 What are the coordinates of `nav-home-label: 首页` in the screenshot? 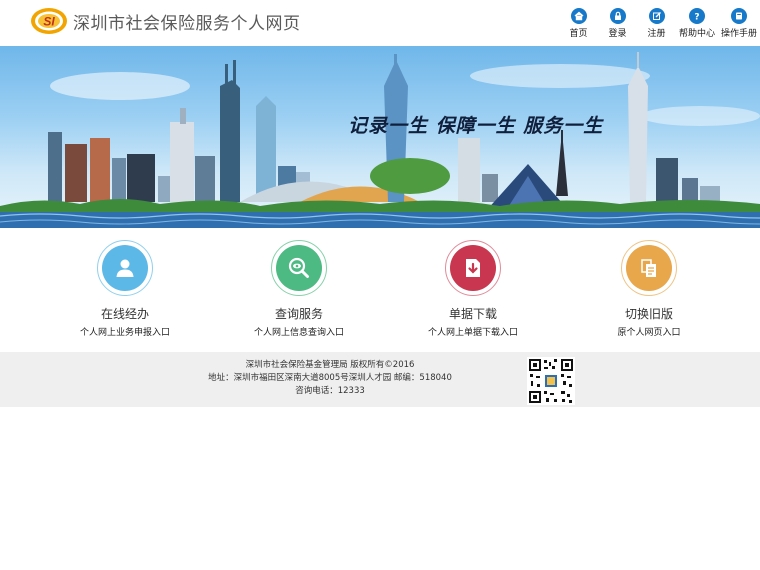 It's located at (578, 34).